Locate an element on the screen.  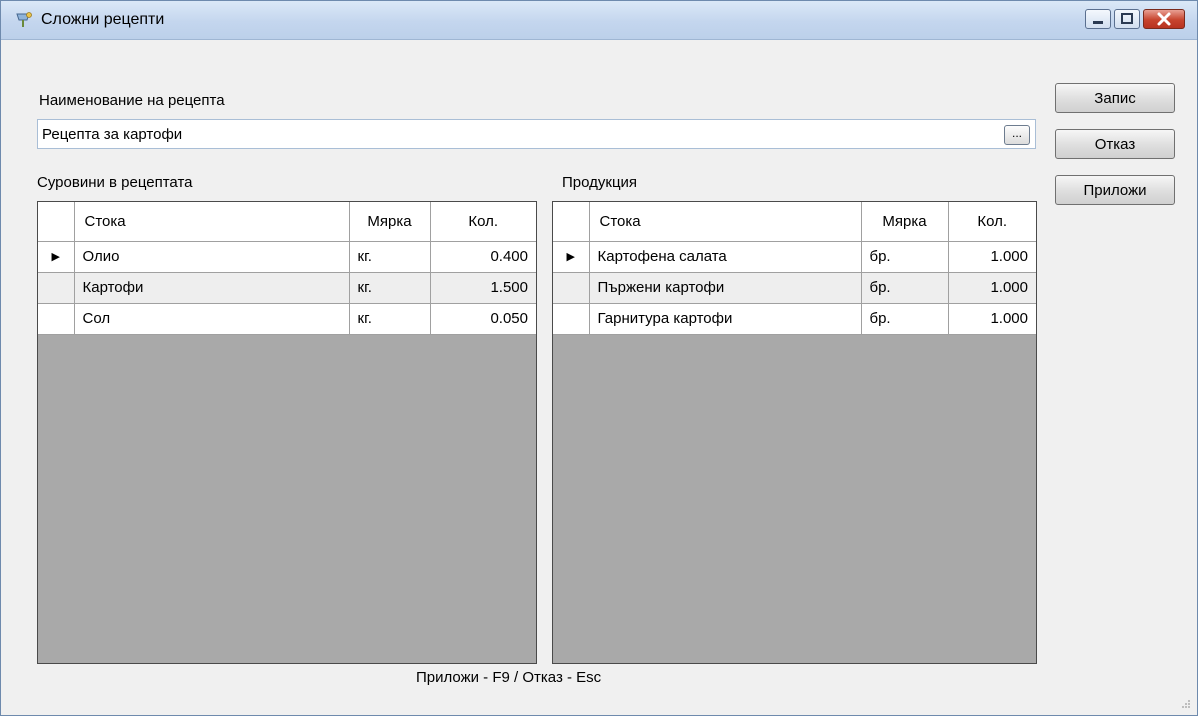
cell-qty: 0.050 is located at coordinates (483, 319).